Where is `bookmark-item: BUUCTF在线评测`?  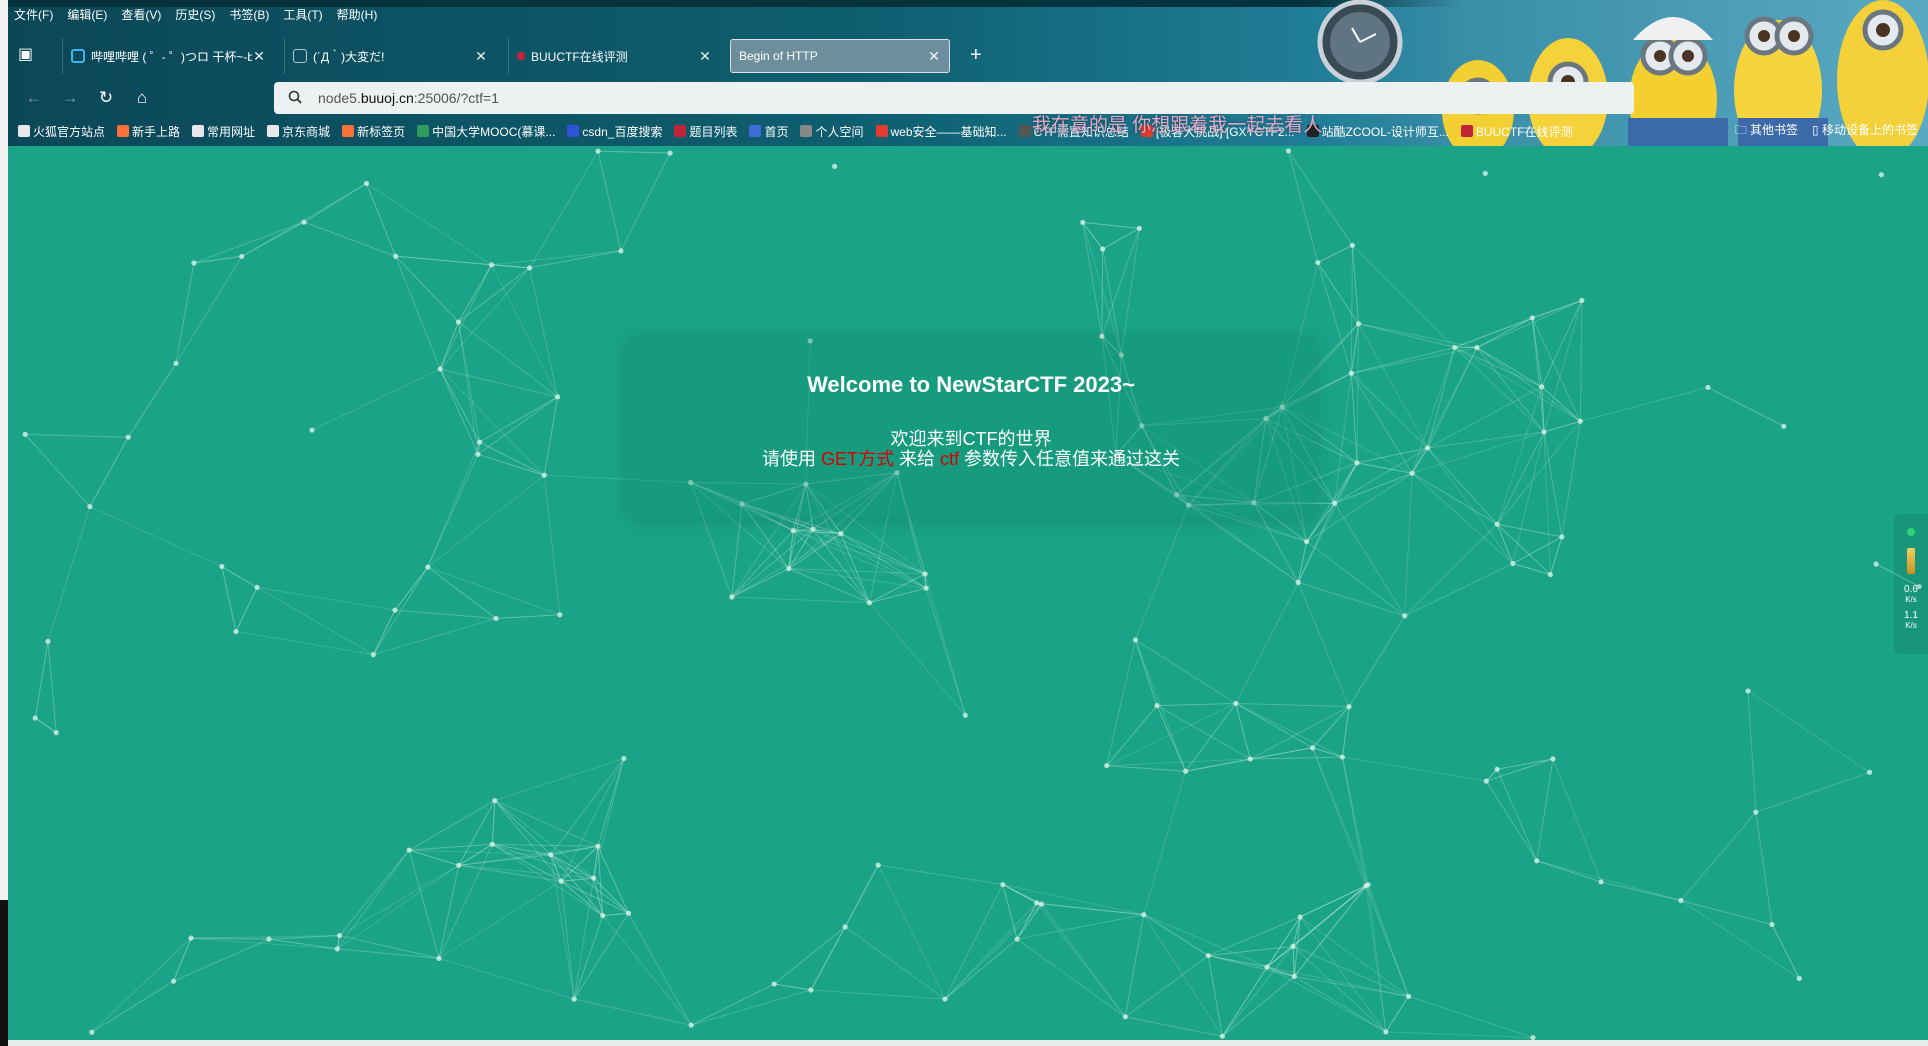
bookmark-item: BUUCTF在线评测 is located at coordinates (1516, 131).